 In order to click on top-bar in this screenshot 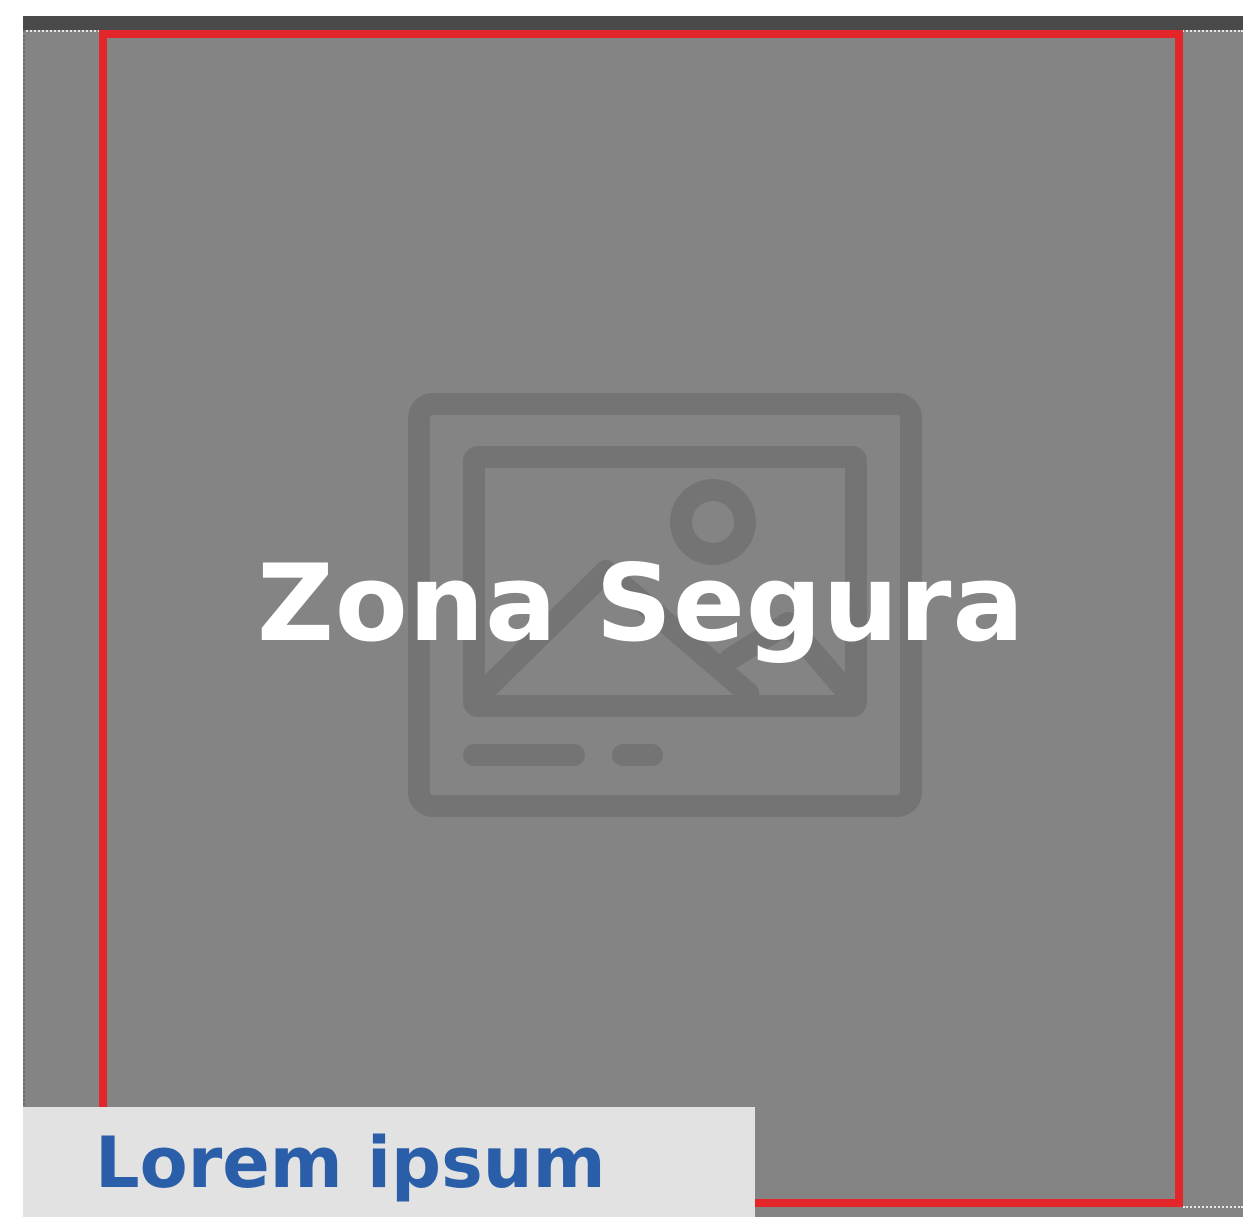, I will do `click(633, 23)`.